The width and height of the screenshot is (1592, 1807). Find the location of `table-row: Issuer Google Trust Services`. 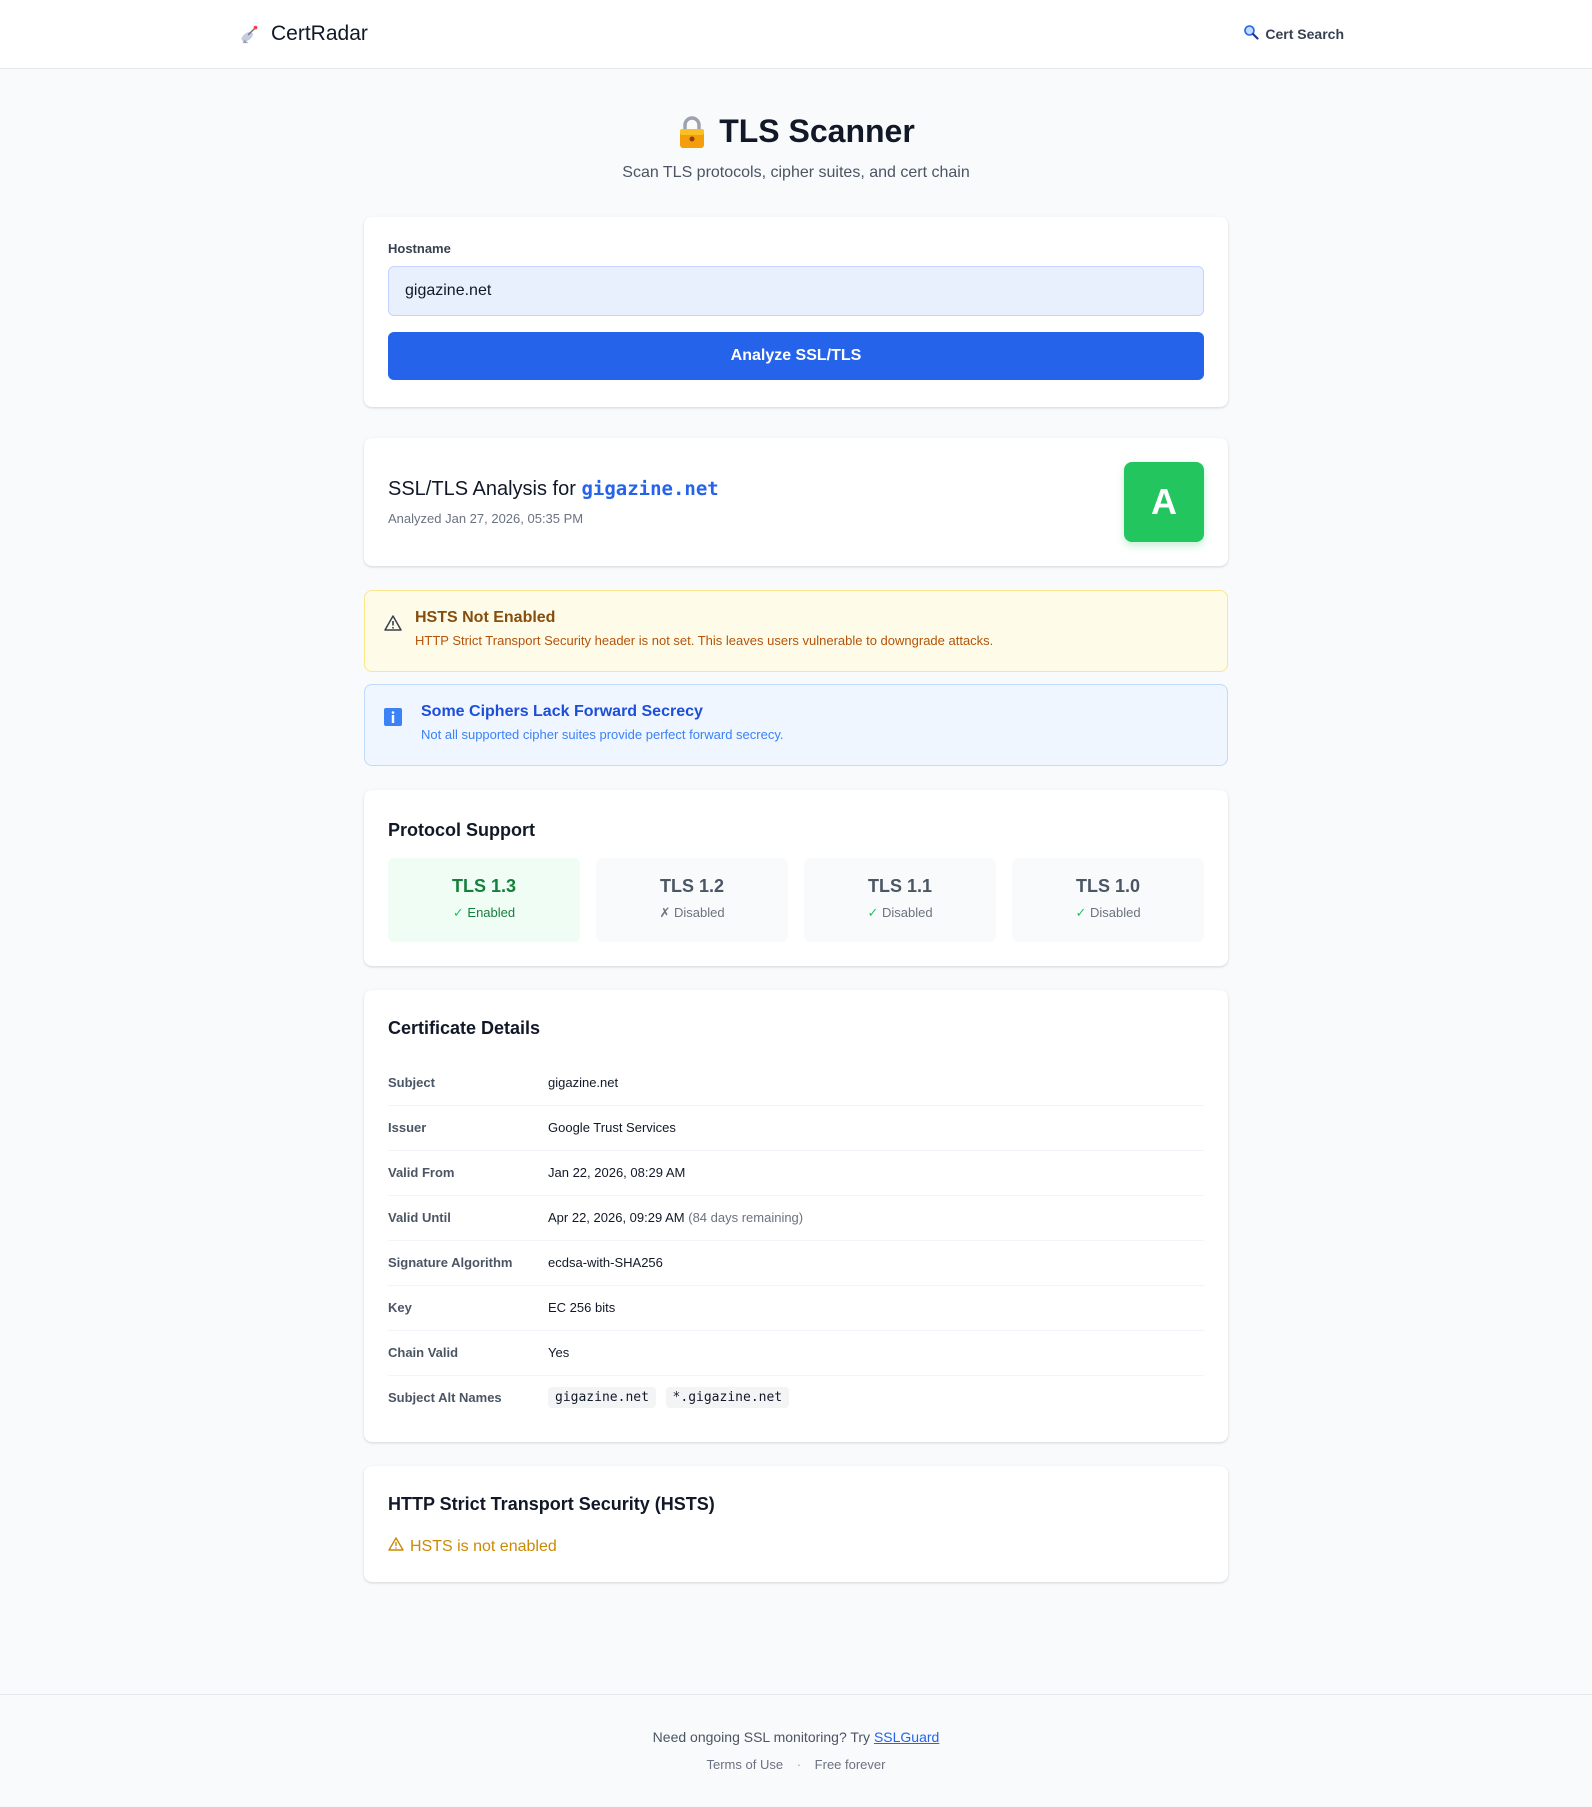

table-row: Issuer Google Trust Services is located at coordinates (796, 1128).